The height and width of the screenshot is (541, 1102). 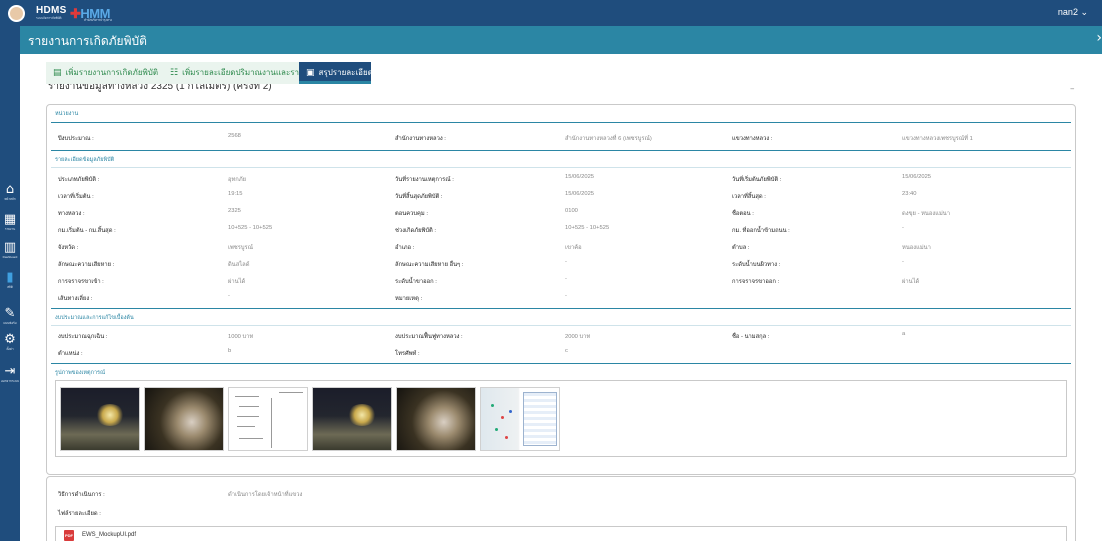 I want to click on pdf-file-icon: PDF, so click(x=69, y=535).